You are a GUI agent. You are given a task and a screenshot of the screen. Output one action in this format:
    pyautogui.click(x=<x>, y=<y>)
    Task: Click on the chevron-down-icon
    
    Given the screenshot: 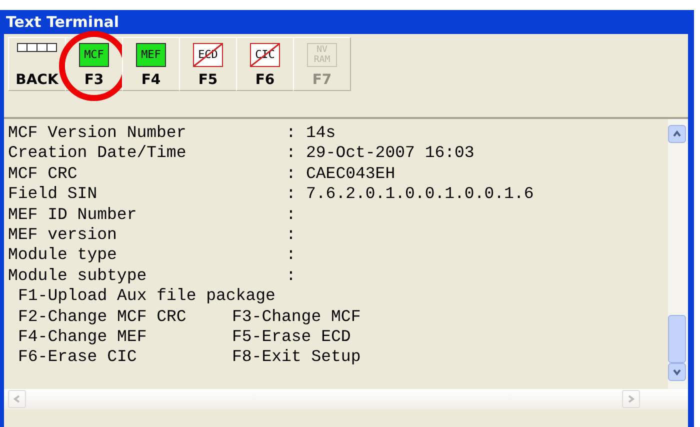 What is the action you would take?
    pyautogui.click(x=677, y=372)
    